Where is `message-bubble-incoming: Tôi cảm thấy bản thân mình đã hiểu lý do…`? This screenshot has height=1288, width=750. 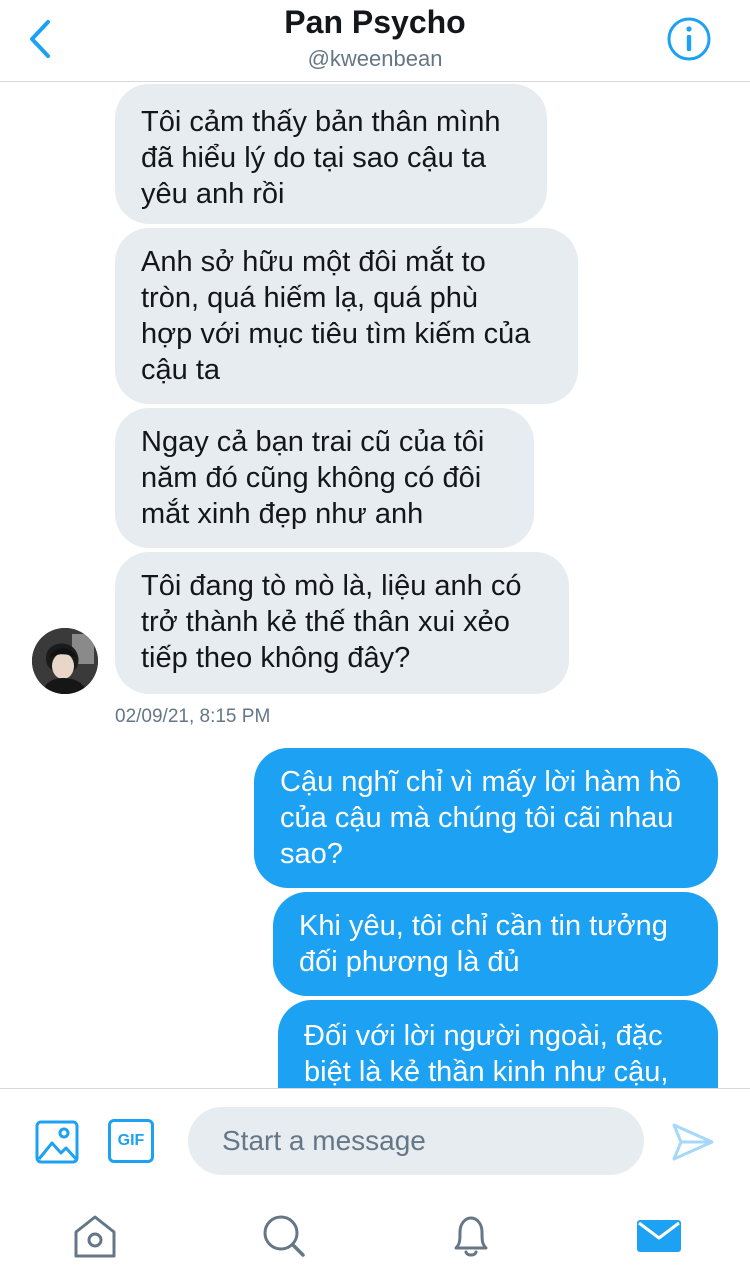
message-bubble-incoming: Tôi cảm thấy bản thân mình đã hiểu lý do… is located at coordinates (331, 154).